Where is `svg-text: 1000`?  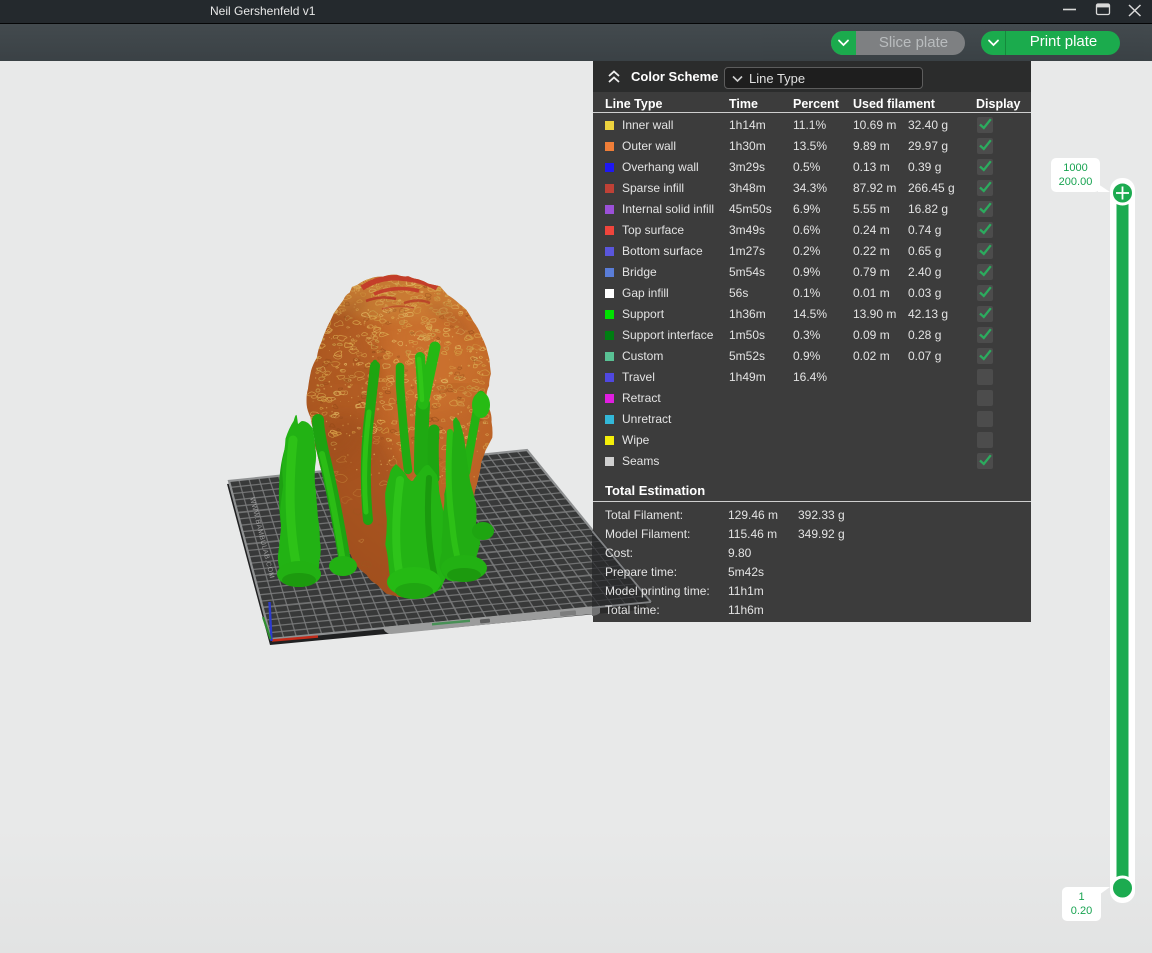
svg-text: 1000 is located at coordinates (1075, 168).